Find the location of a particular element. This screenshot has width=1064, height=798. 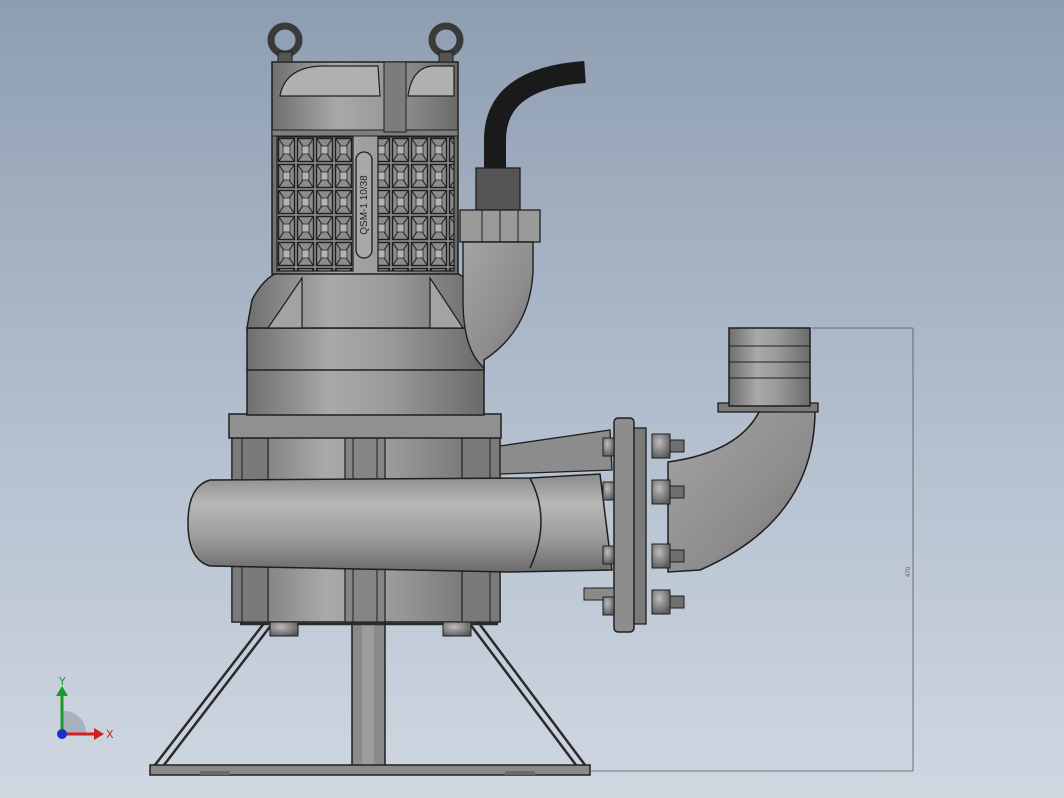

motor-housing is located at coordinates (365, 355).